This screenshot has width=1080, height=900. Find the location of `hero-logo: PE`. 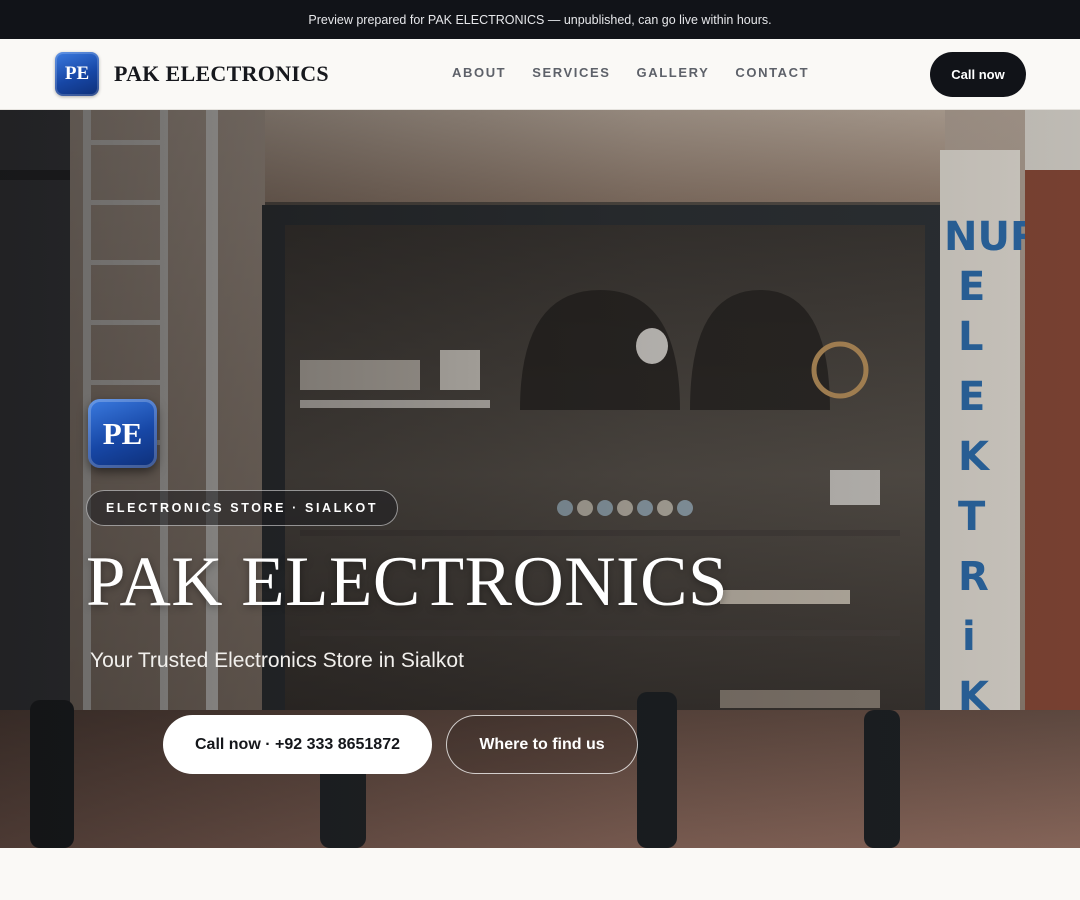

hero-logo: PE is located at coordinates (122, 433).